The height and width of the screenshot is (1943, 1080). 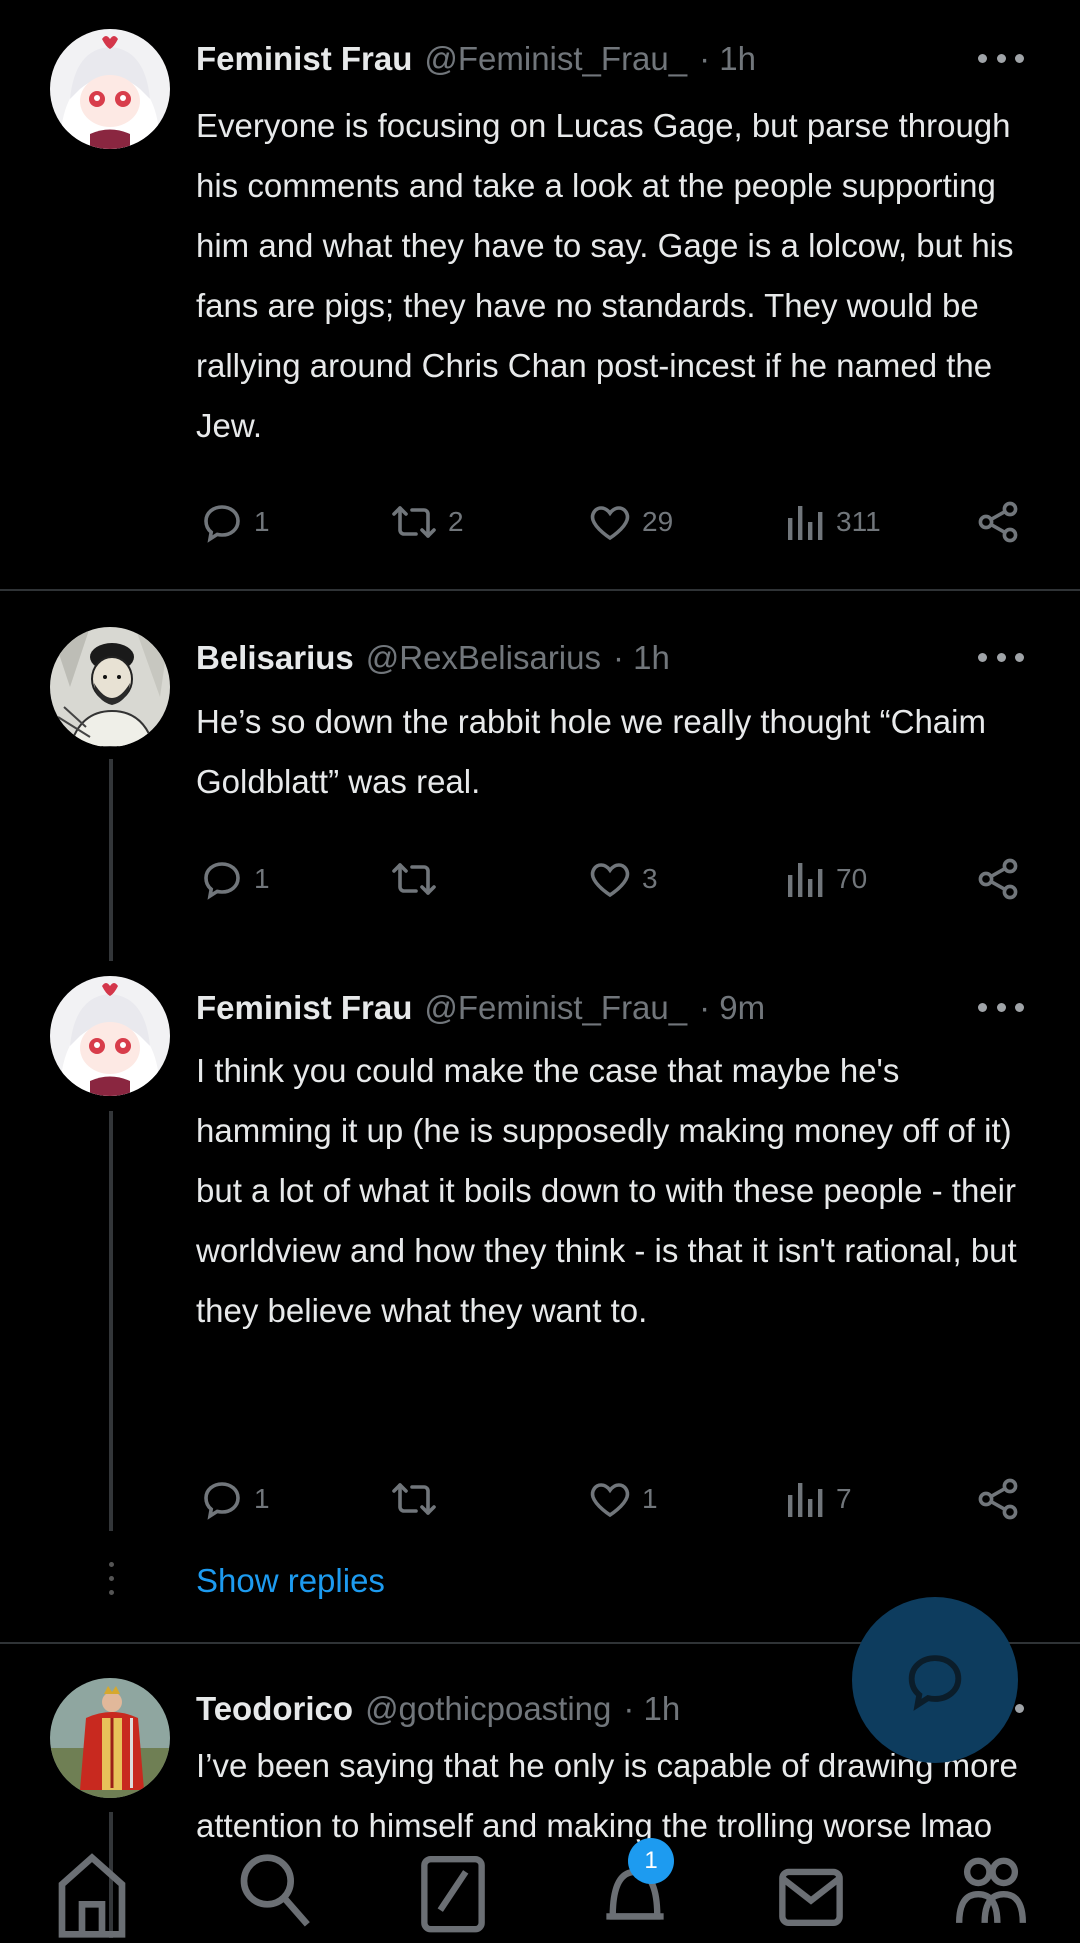 What do you see at coordinates (991, 1890) in the screenshot?
I see `people-icon` at bounding box center [991, 1890].